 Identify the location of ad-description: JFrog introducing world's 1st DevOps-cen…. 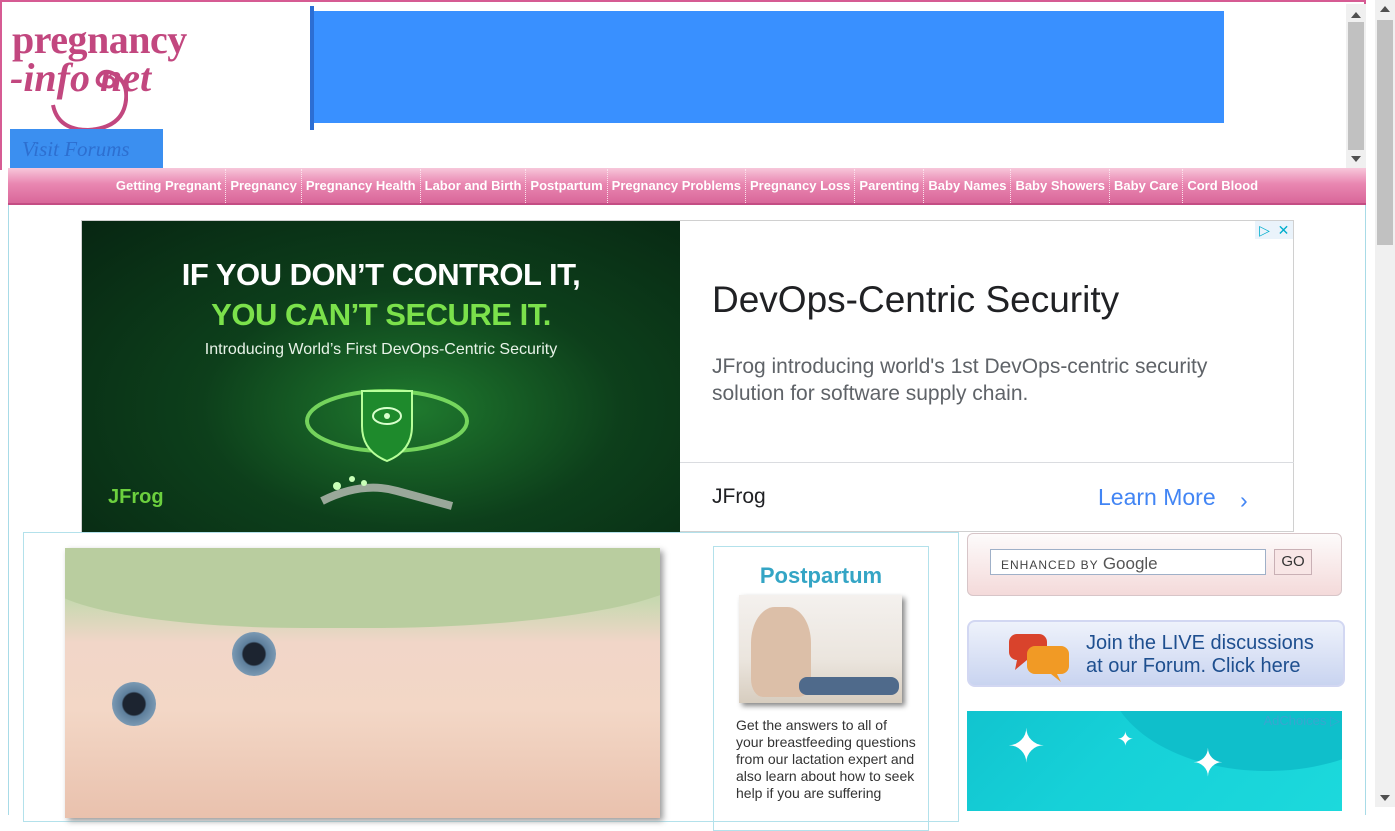
(960, 380).